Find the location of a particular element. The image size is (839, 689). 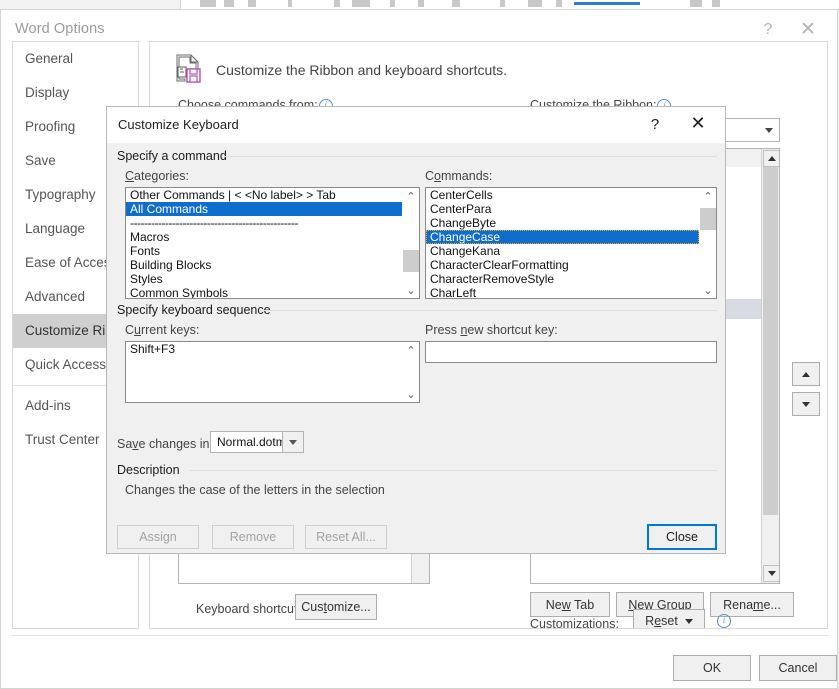

customize-ribbon-icon is located at coordinates (189, 70).